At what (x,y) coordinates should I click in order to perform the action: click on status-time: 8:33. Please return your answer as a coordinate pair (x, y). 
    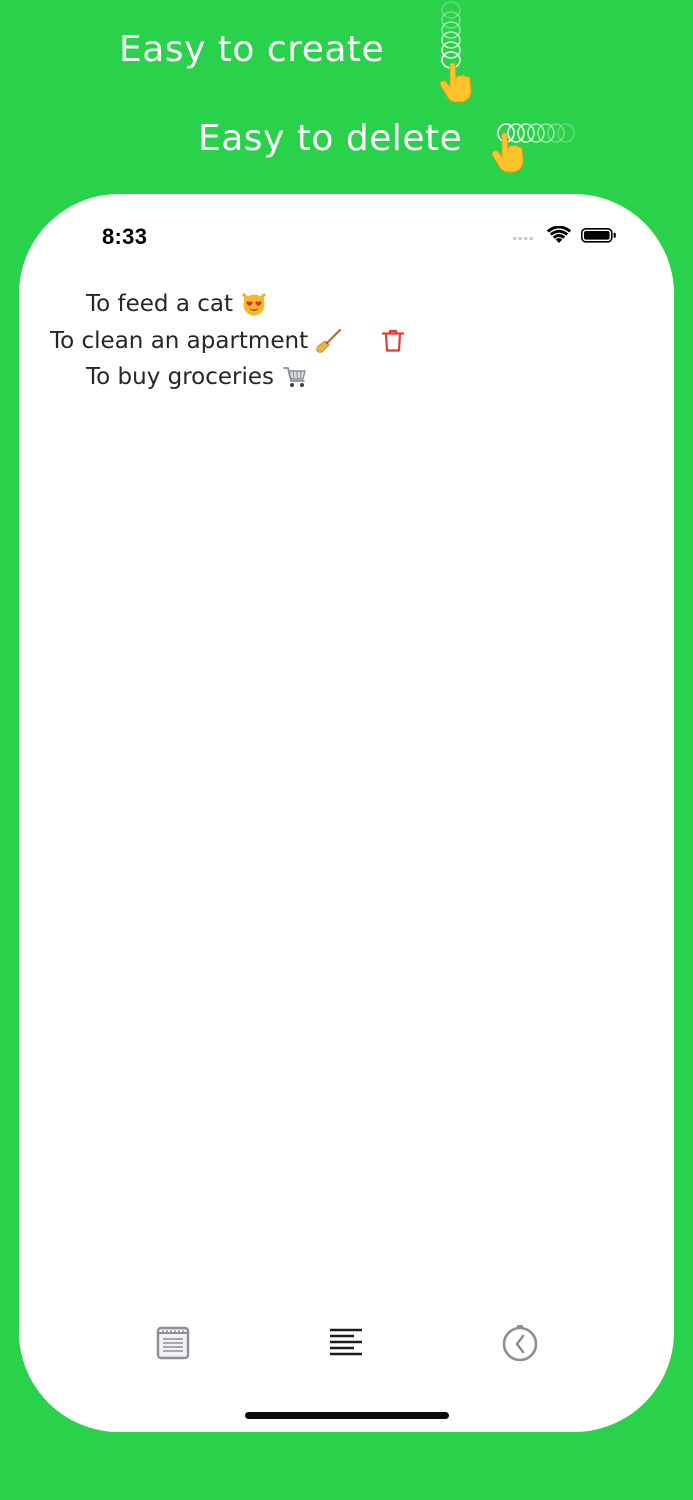
    Looking at the image, I should click on (125, 236).